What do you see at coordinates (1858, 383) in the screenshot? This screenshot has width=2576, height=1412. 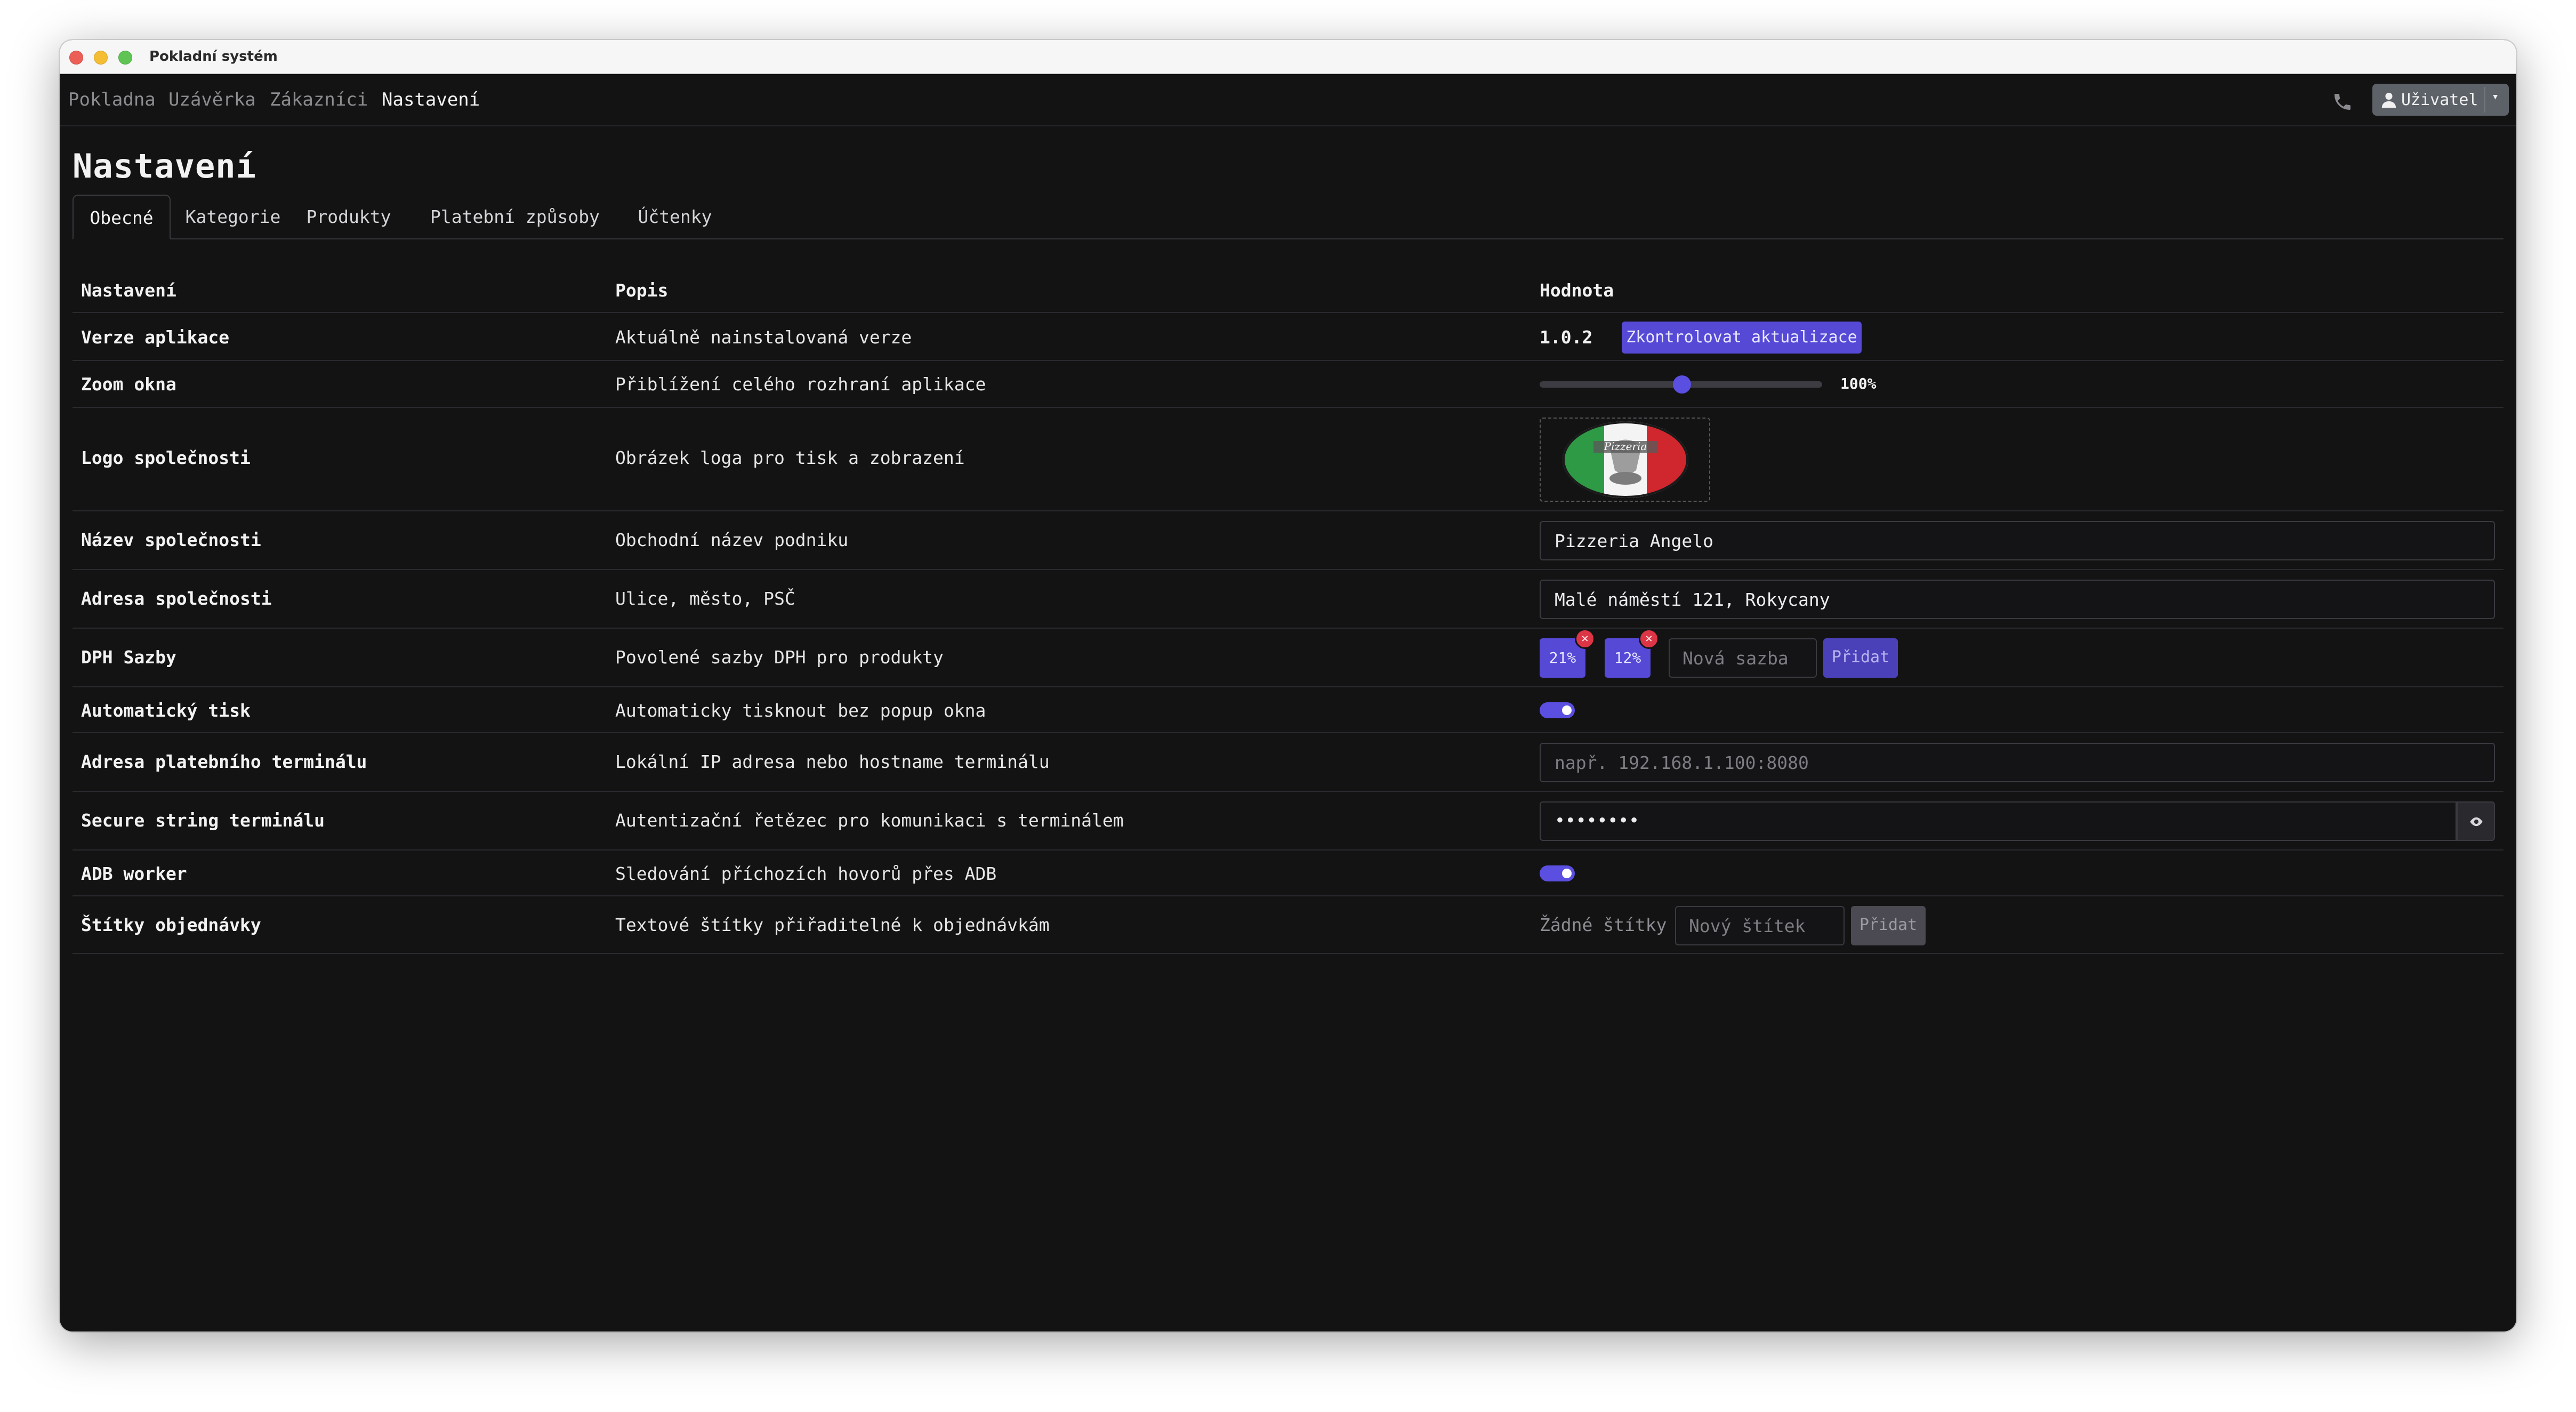 I see `zoom-value: 100%` at bounding box center [1858, 383].